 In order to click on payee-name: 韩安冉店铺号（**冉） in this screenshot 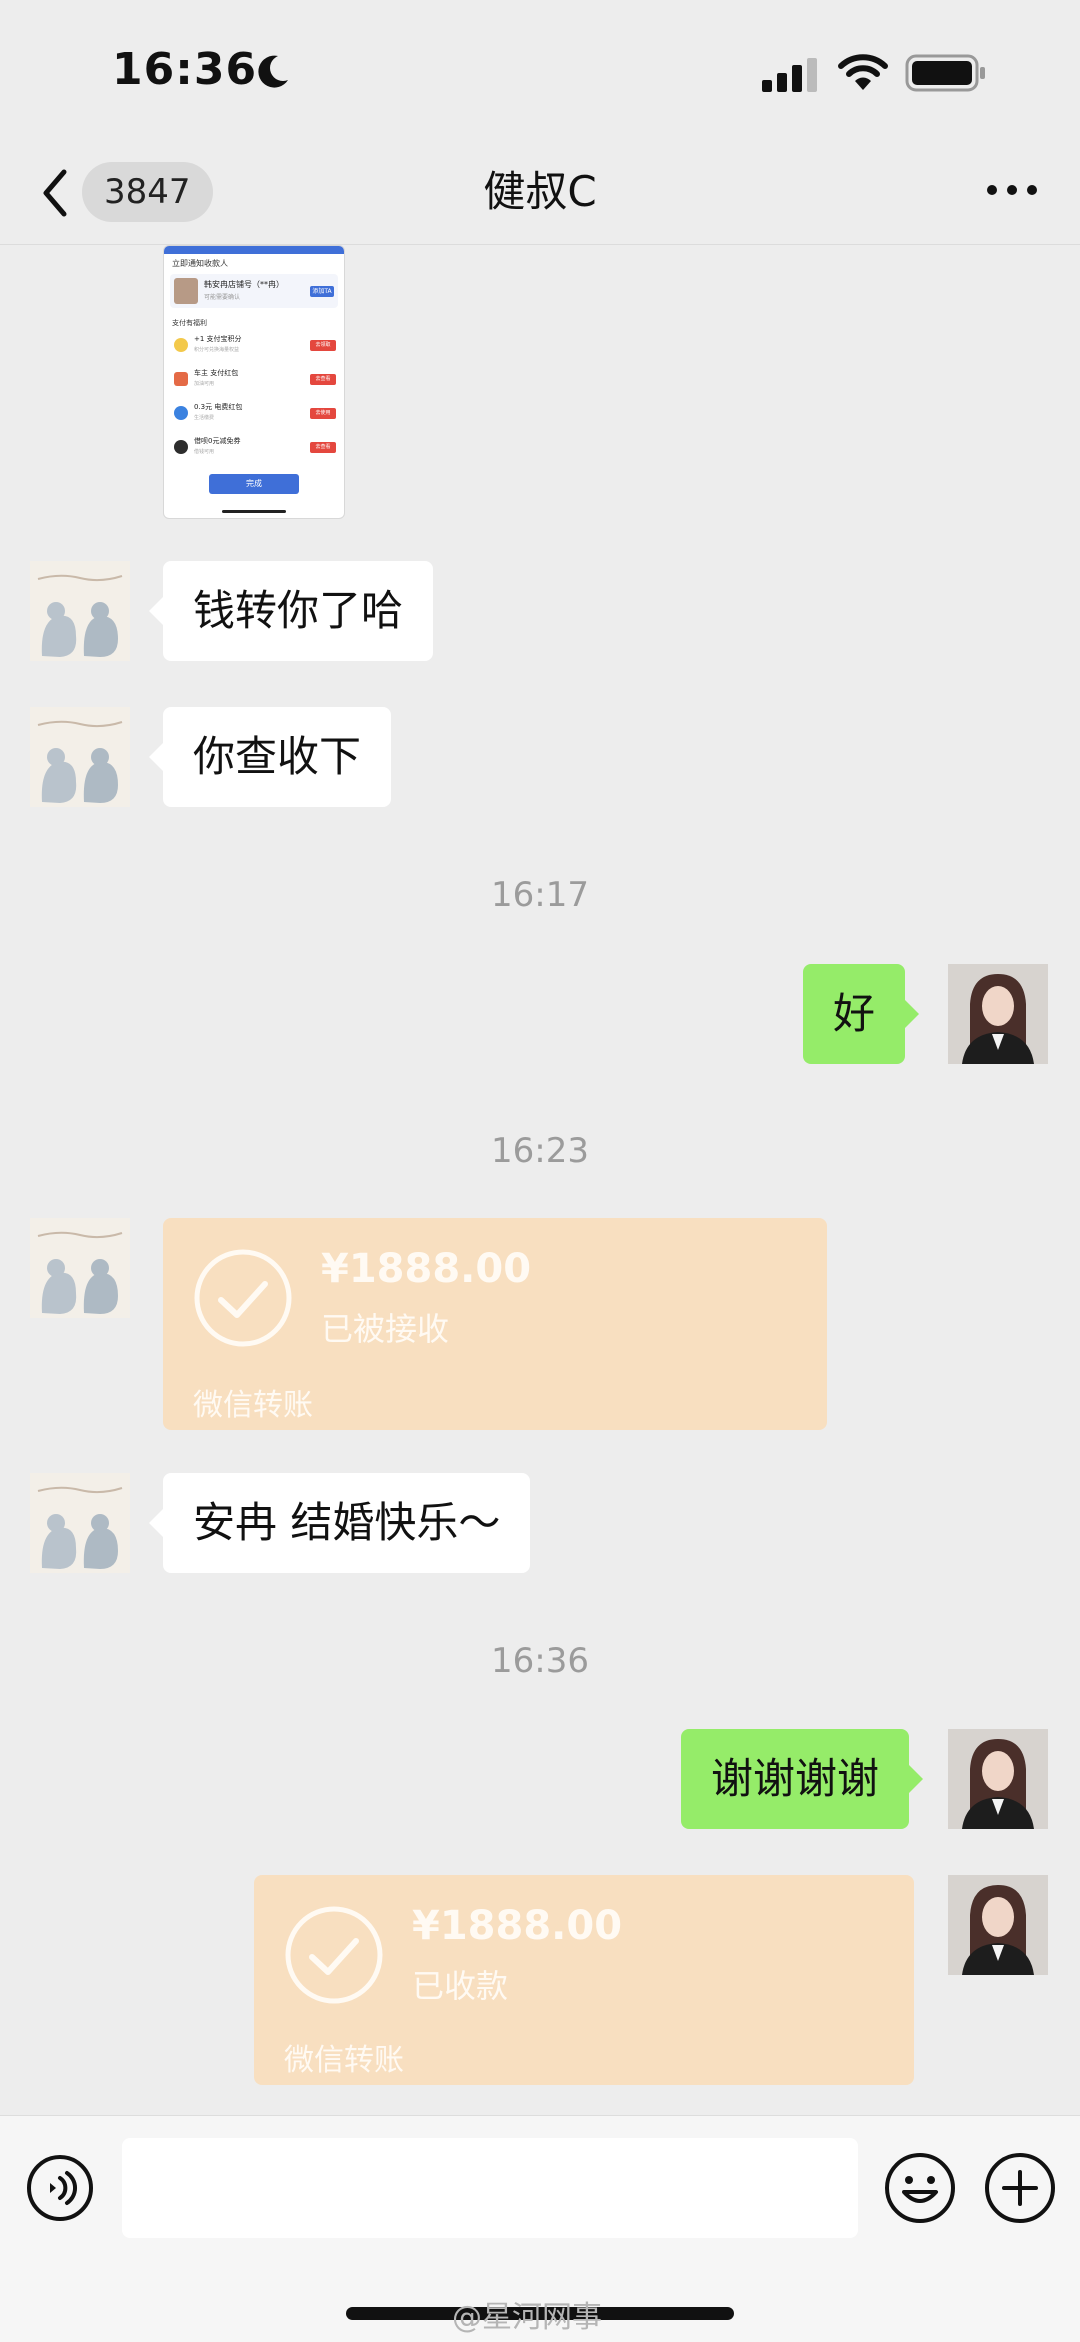, I will do `click(244, 284)`.